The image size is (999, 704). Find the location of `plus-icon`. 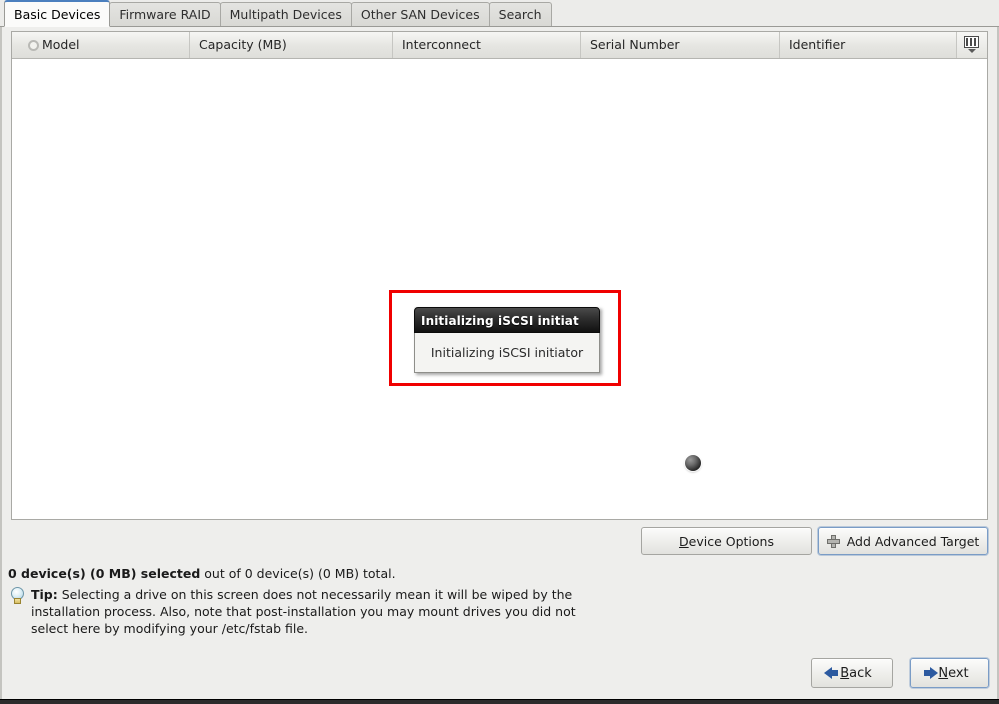

plus-icon is located at coordinates (833, 541).